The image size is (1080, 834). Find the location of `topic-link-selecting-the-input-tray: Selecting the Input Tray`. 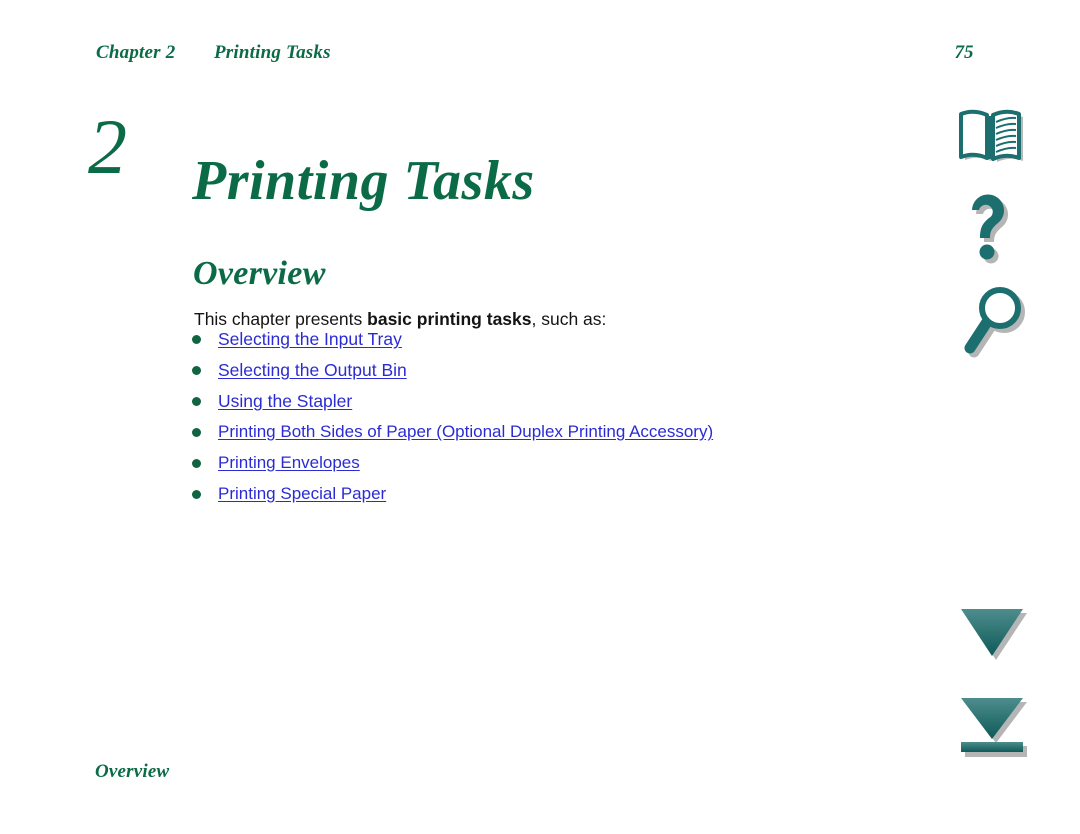

topic-link-selecting-the-input-tray: Selecting the Input Tray is located at coordinates (310, 339).